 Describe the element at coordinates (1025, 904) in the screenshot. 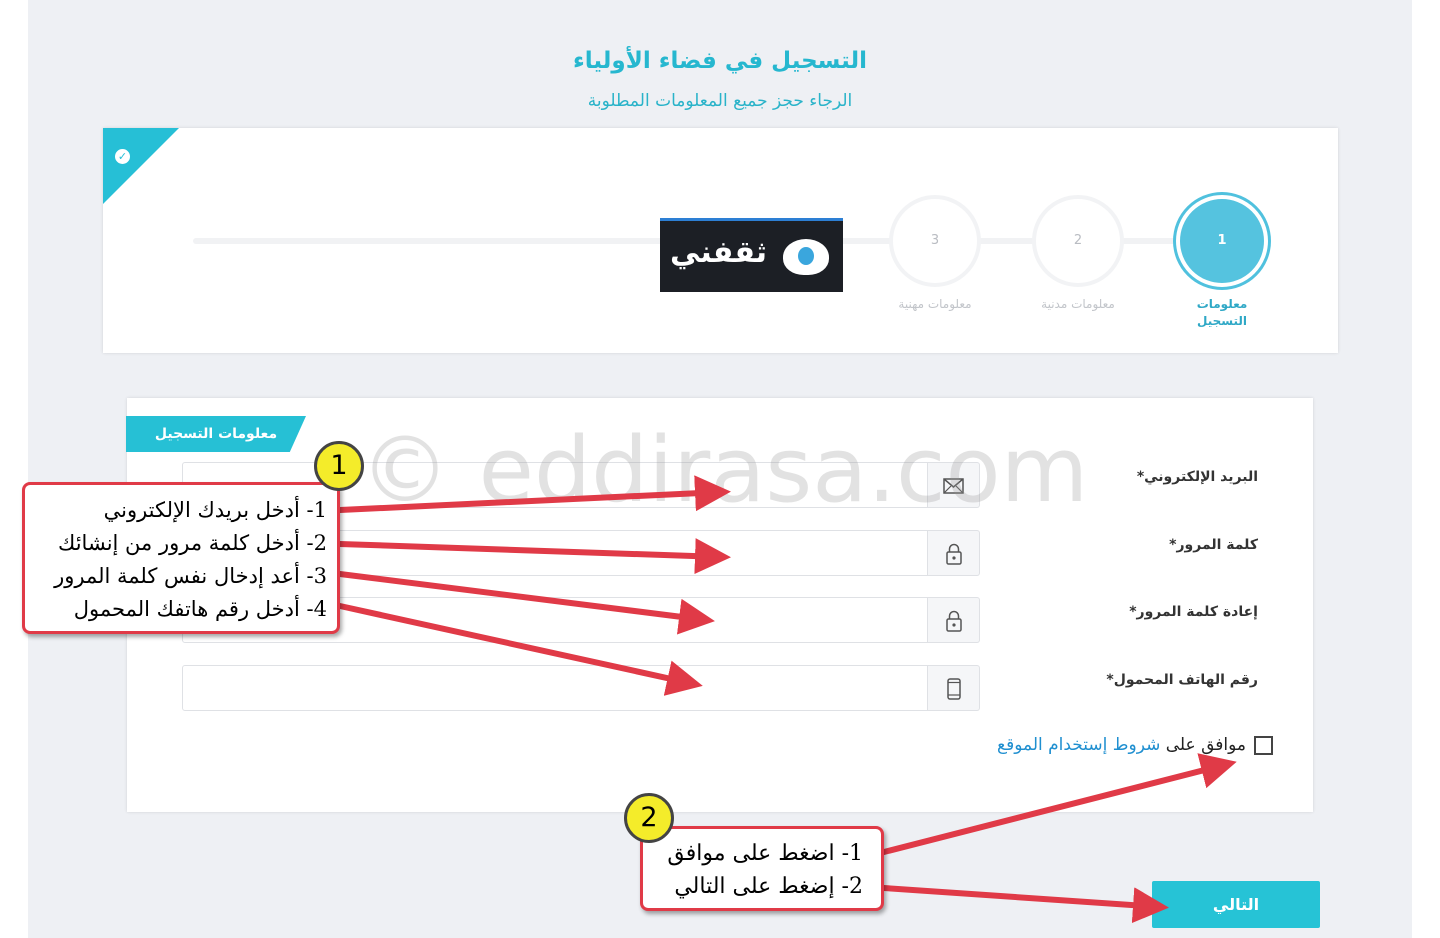

I see `arrow-next` at that location.